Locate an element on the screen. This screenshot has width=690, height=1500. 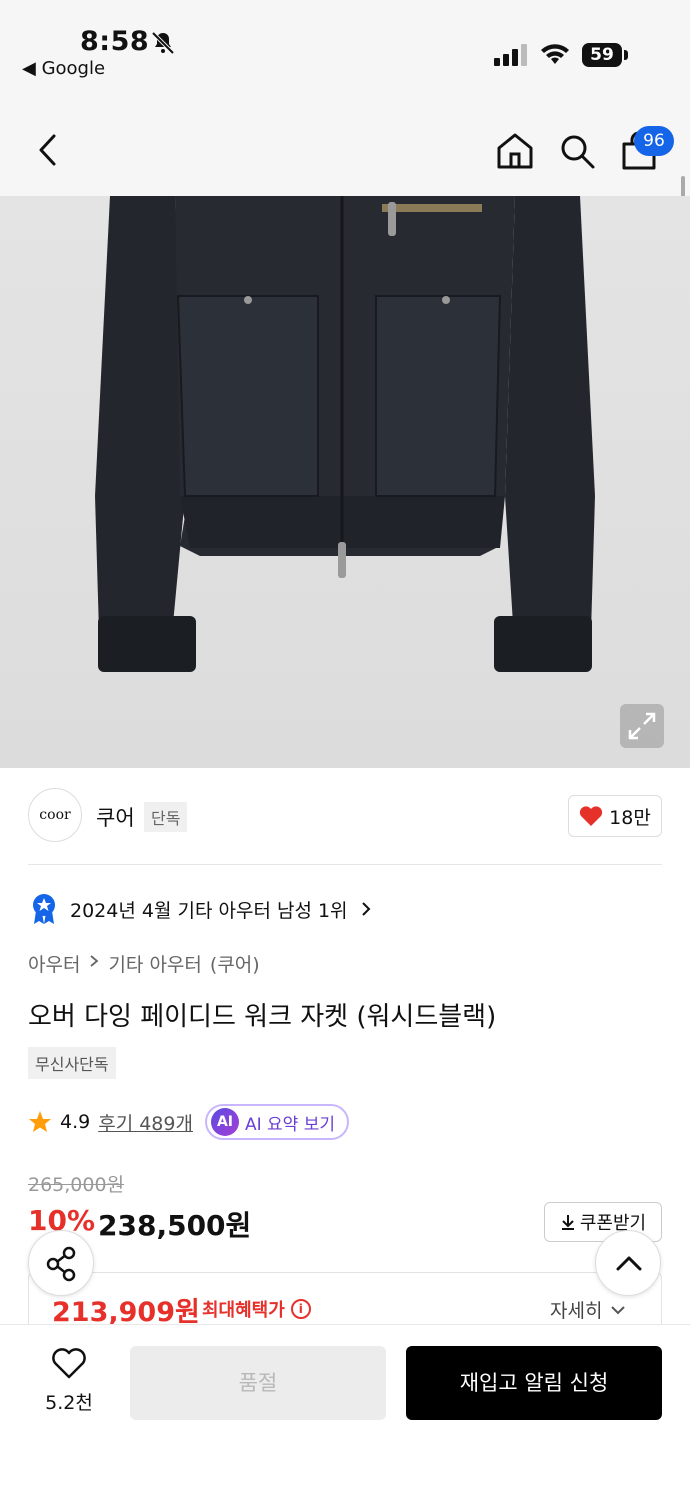
max-benefit-label-group: 최대혜택가 i is located at coordinates (256, 1309).